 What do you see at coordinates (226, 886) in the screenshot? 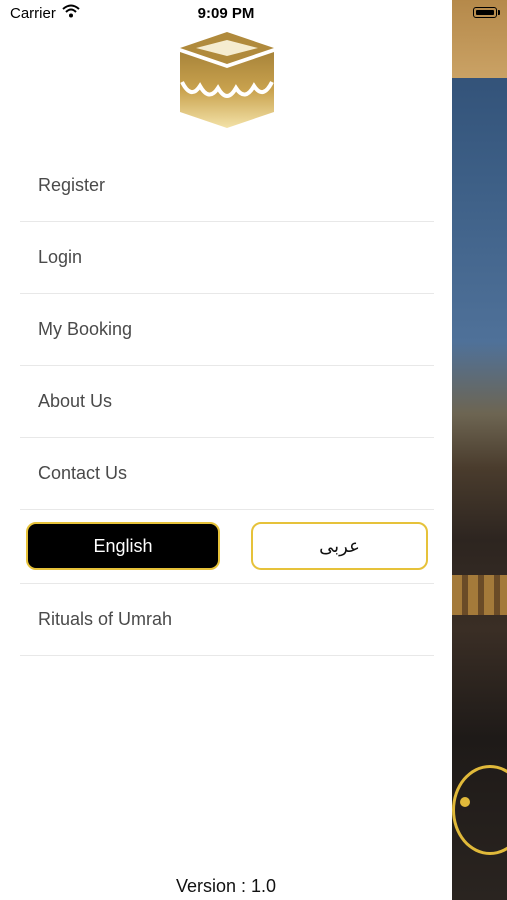
I see `version-label: Version : 1.0` at bounding box center [226, 886].